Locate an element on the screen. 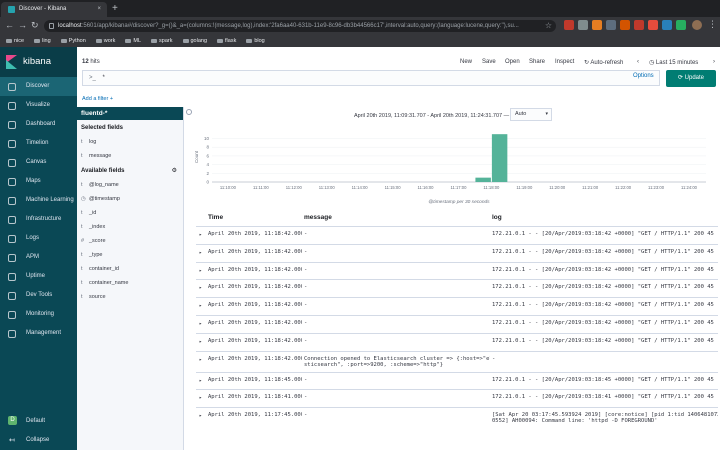 The image size is (720, 450). time-picker: ◷ Last 15 minutes is located at coordinates (673, 62).